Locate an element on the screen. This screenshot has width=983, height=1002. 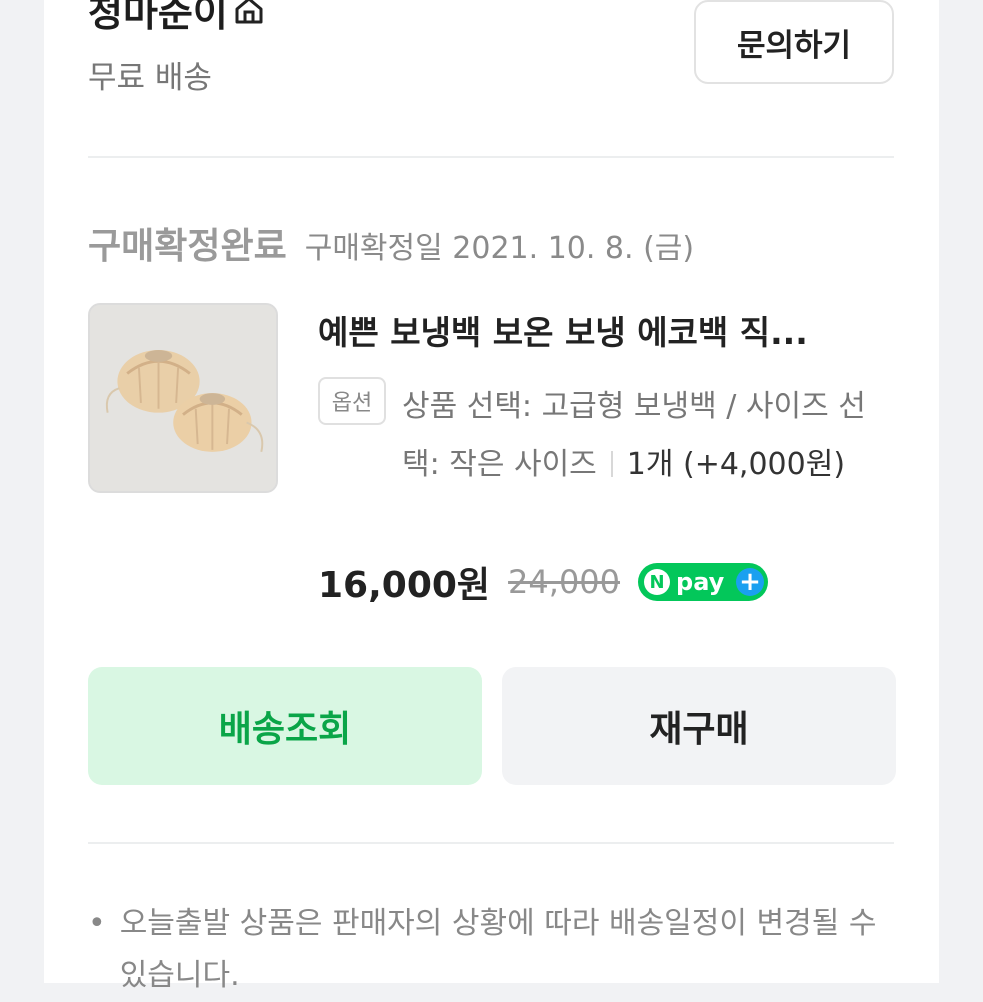
product-thumbnail is located at coordinates (183, 398).